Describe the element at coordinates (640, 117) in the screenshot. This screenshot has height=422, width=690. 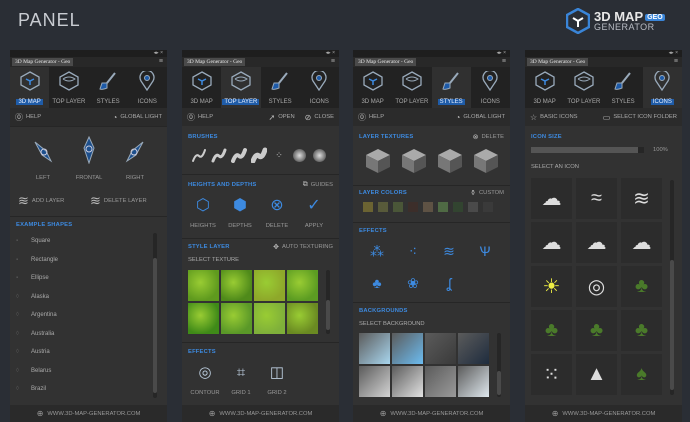
I see `select-icon-folder-button: ▭ SELECT ICON FOLDER` at that location.